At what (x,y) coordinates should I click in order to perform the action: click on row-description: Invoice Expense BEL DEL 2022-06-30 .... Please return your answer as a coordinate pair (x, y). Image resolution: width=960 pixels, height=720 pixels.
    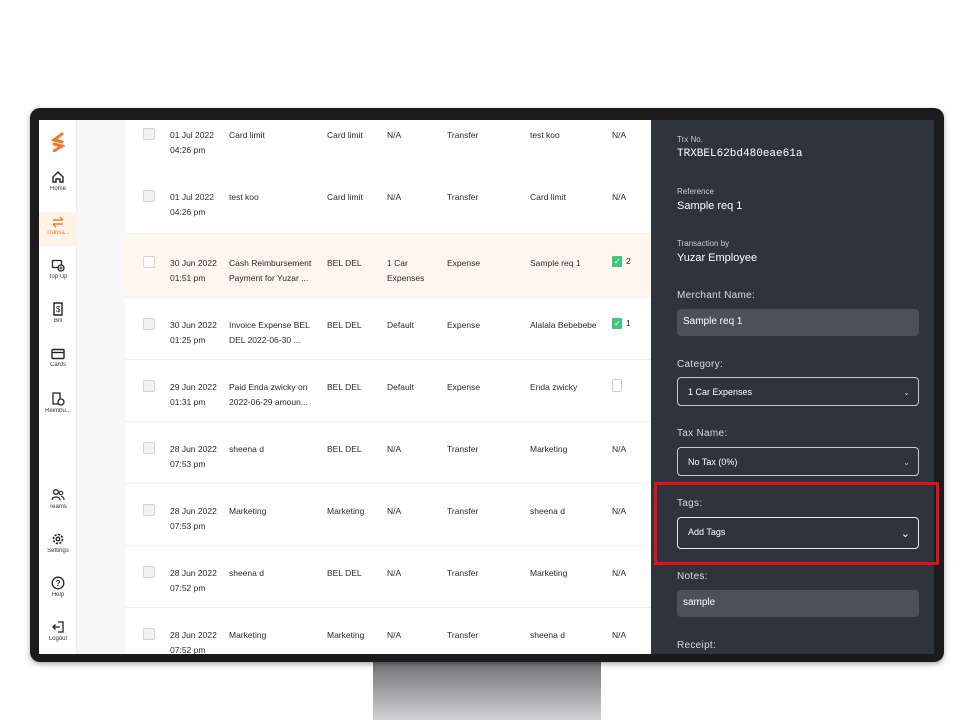
    Looking at the image, I should click on (269, 332).